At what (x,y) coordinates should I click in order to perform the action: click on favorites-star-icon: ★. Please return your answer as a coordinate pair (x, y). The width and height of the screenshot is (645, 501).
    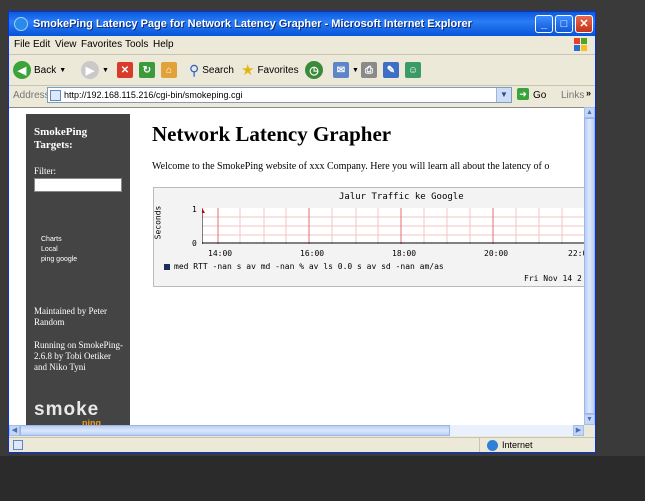
    Looking at the image, I should click on (248, 70).